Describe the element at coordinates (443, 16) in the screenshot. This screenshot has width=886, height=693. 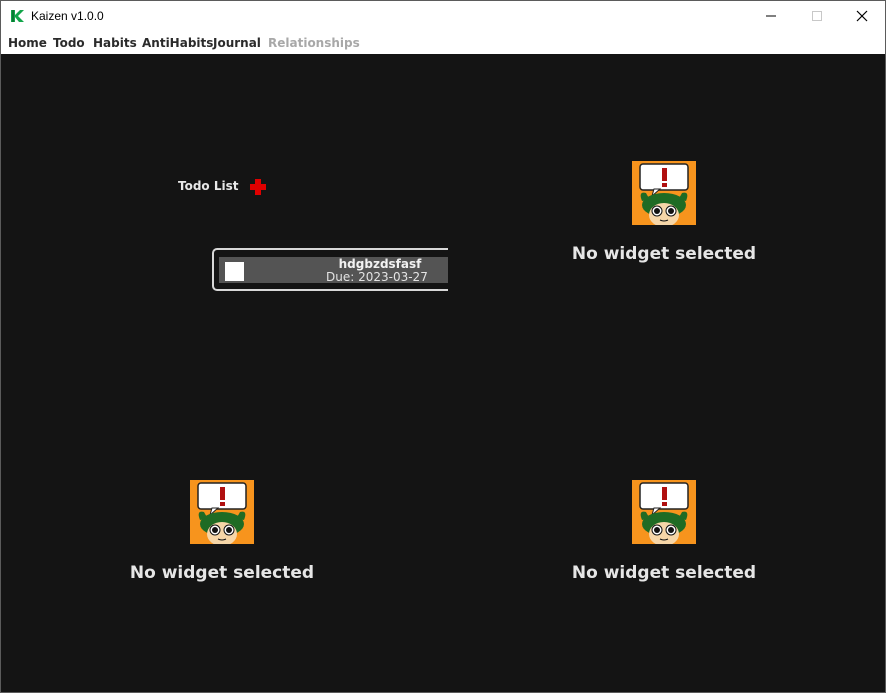
I see `title-bar: Kaizen v1.0.0` at that location.